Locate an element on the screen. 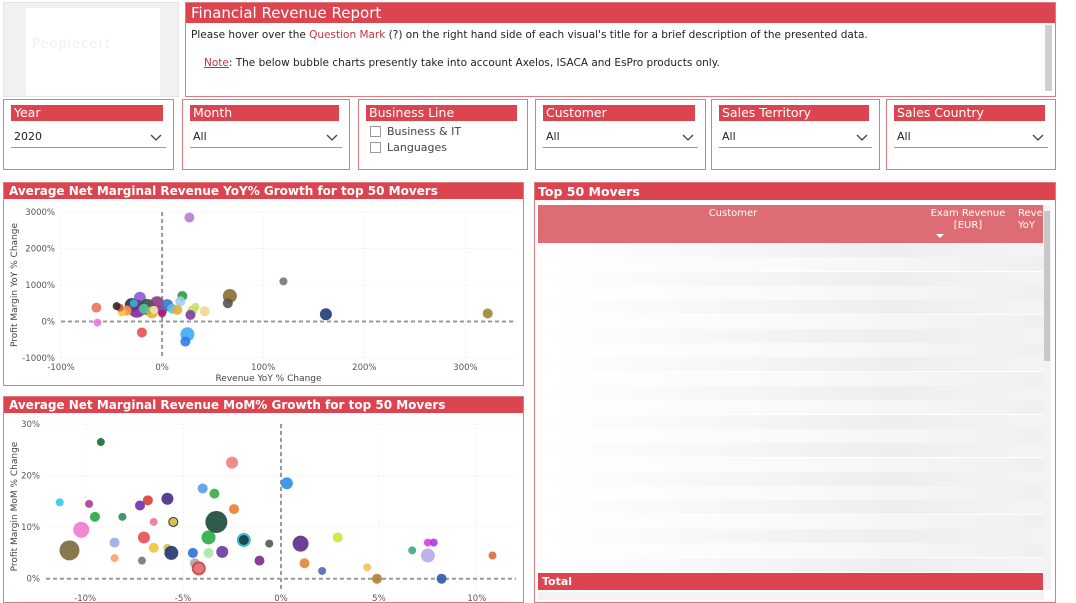  customer-dropdown-value: All is located at coordinates (553, 136).